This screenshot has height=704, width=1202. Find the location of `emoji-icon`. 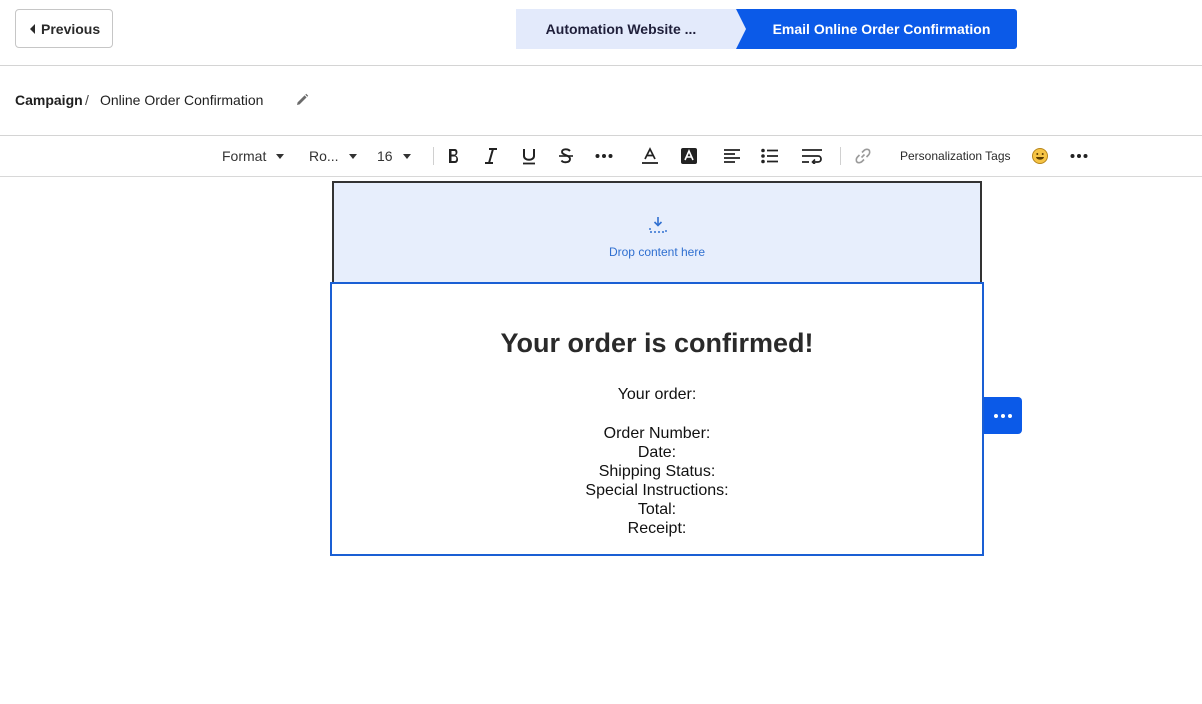

emoji-icon is located at coordinates (1040, 156).